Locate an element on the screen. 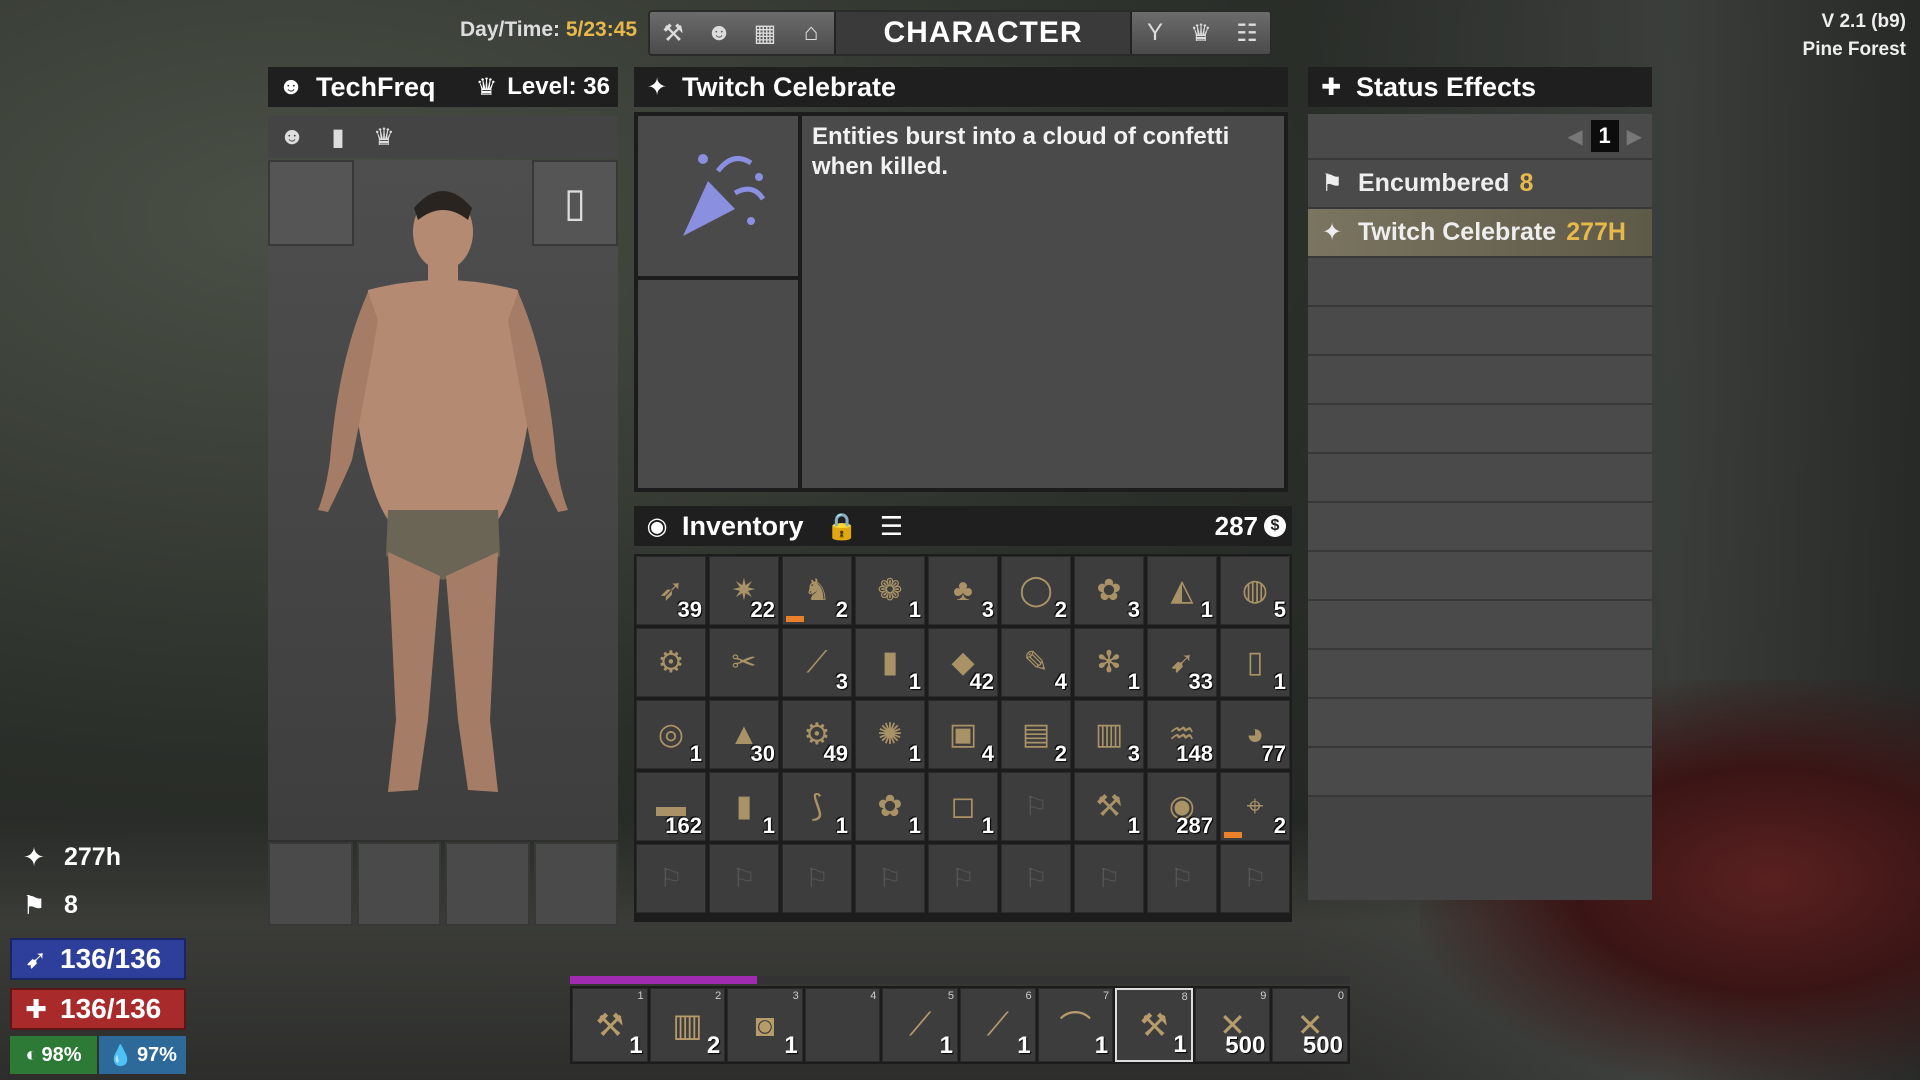 The height and width of the screenshot is (1080, 1920). inventory-slot: ⟋ 3 is located at coordinates (817, 662).